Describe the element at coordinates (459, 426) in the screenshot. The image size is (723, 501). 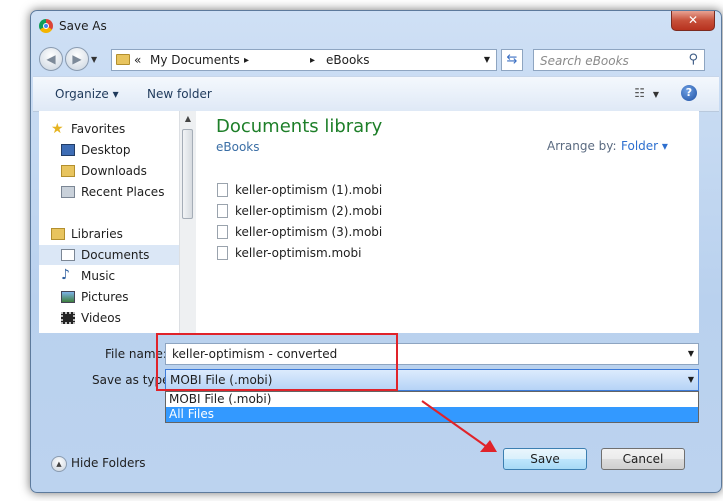
I see `annotation-arrow` at that location.